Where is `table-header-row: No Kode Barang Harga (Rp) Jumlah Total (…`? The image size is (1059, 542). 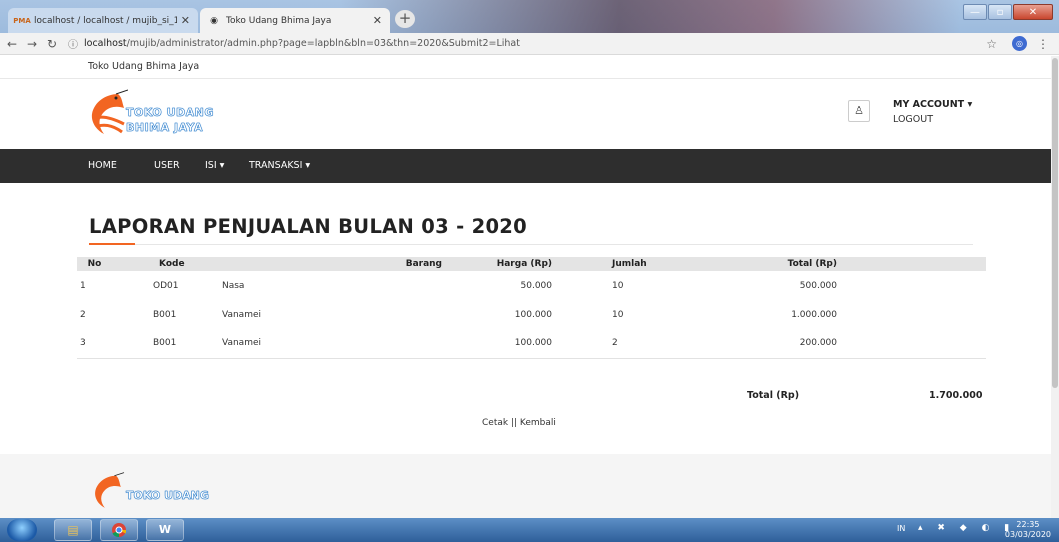 table-header-row: No Kode Barang Harga (Rp) Jumlah Total (… is located at coordinates (531, 264).